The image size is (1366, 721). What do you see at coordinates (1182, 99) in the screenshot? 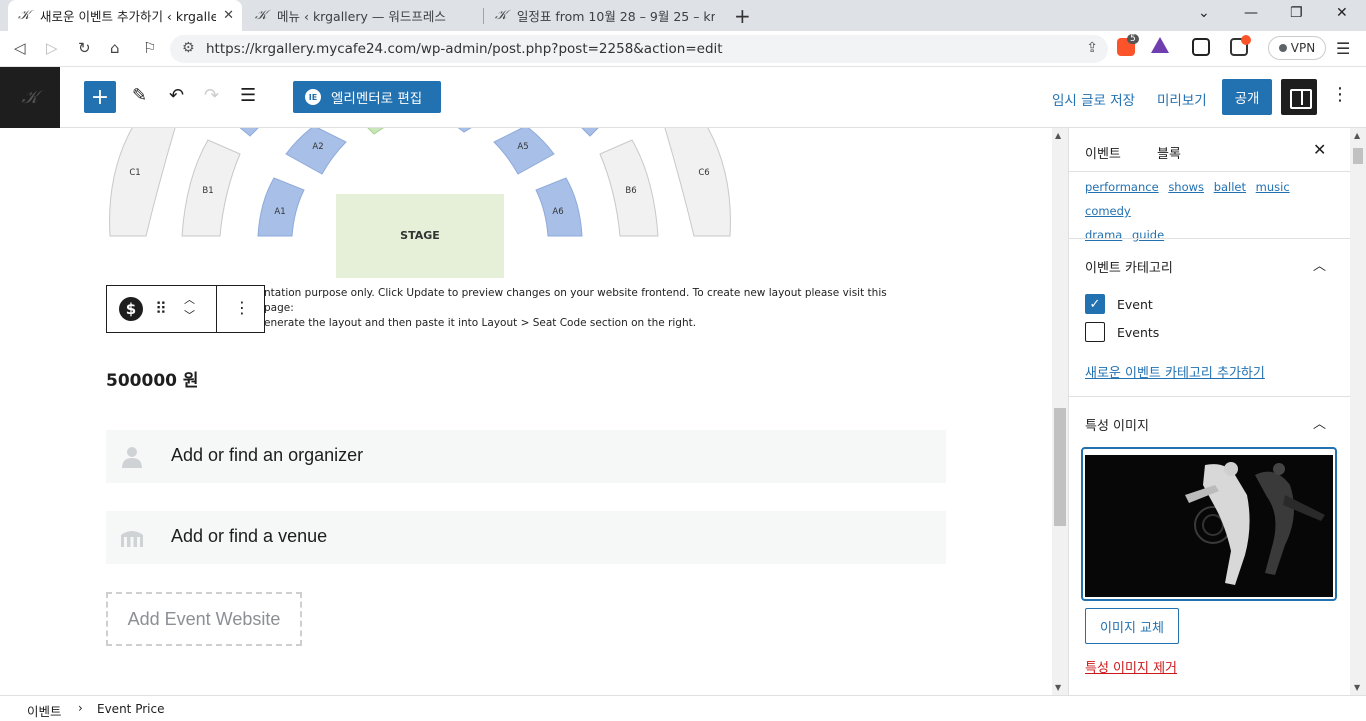
I see `preview-button: 미리보기` at bounding box center [1182, 99].